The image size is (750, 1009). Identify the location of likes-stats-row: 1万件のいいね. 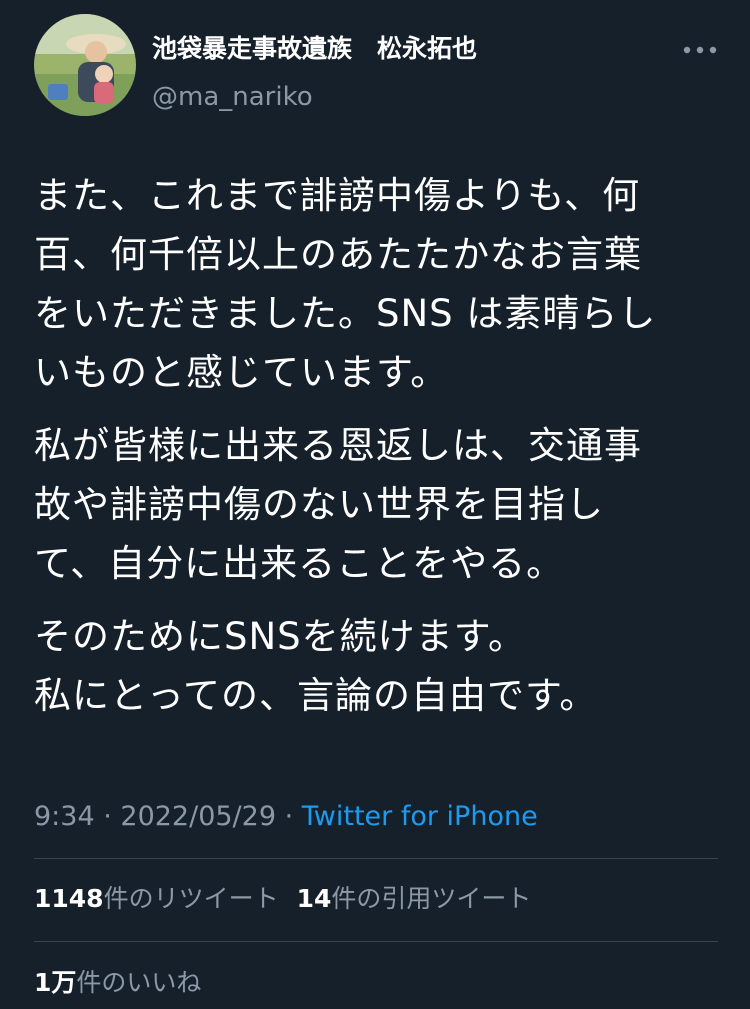
(117, 983).